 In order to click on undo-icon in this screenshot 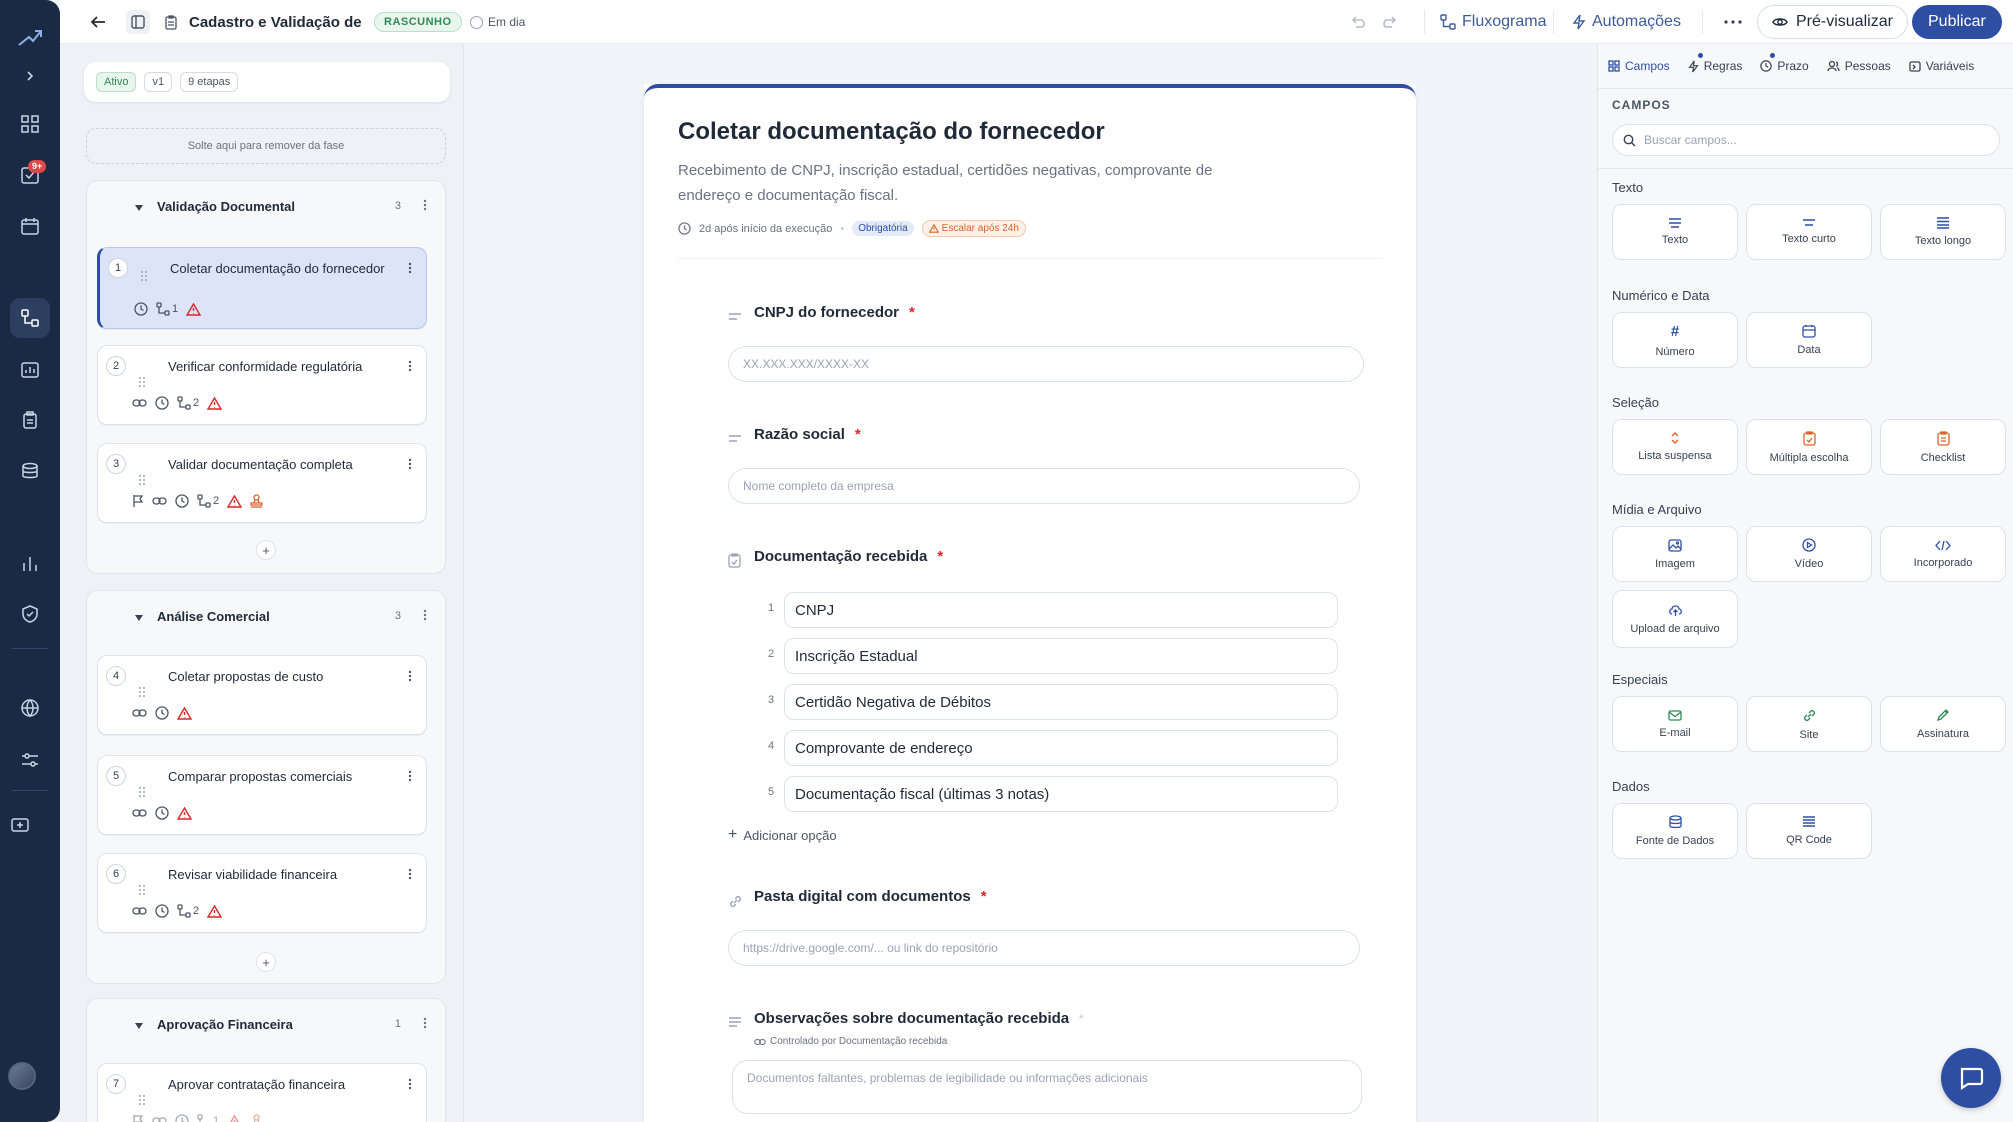, I will do `click(1358, 22)`.